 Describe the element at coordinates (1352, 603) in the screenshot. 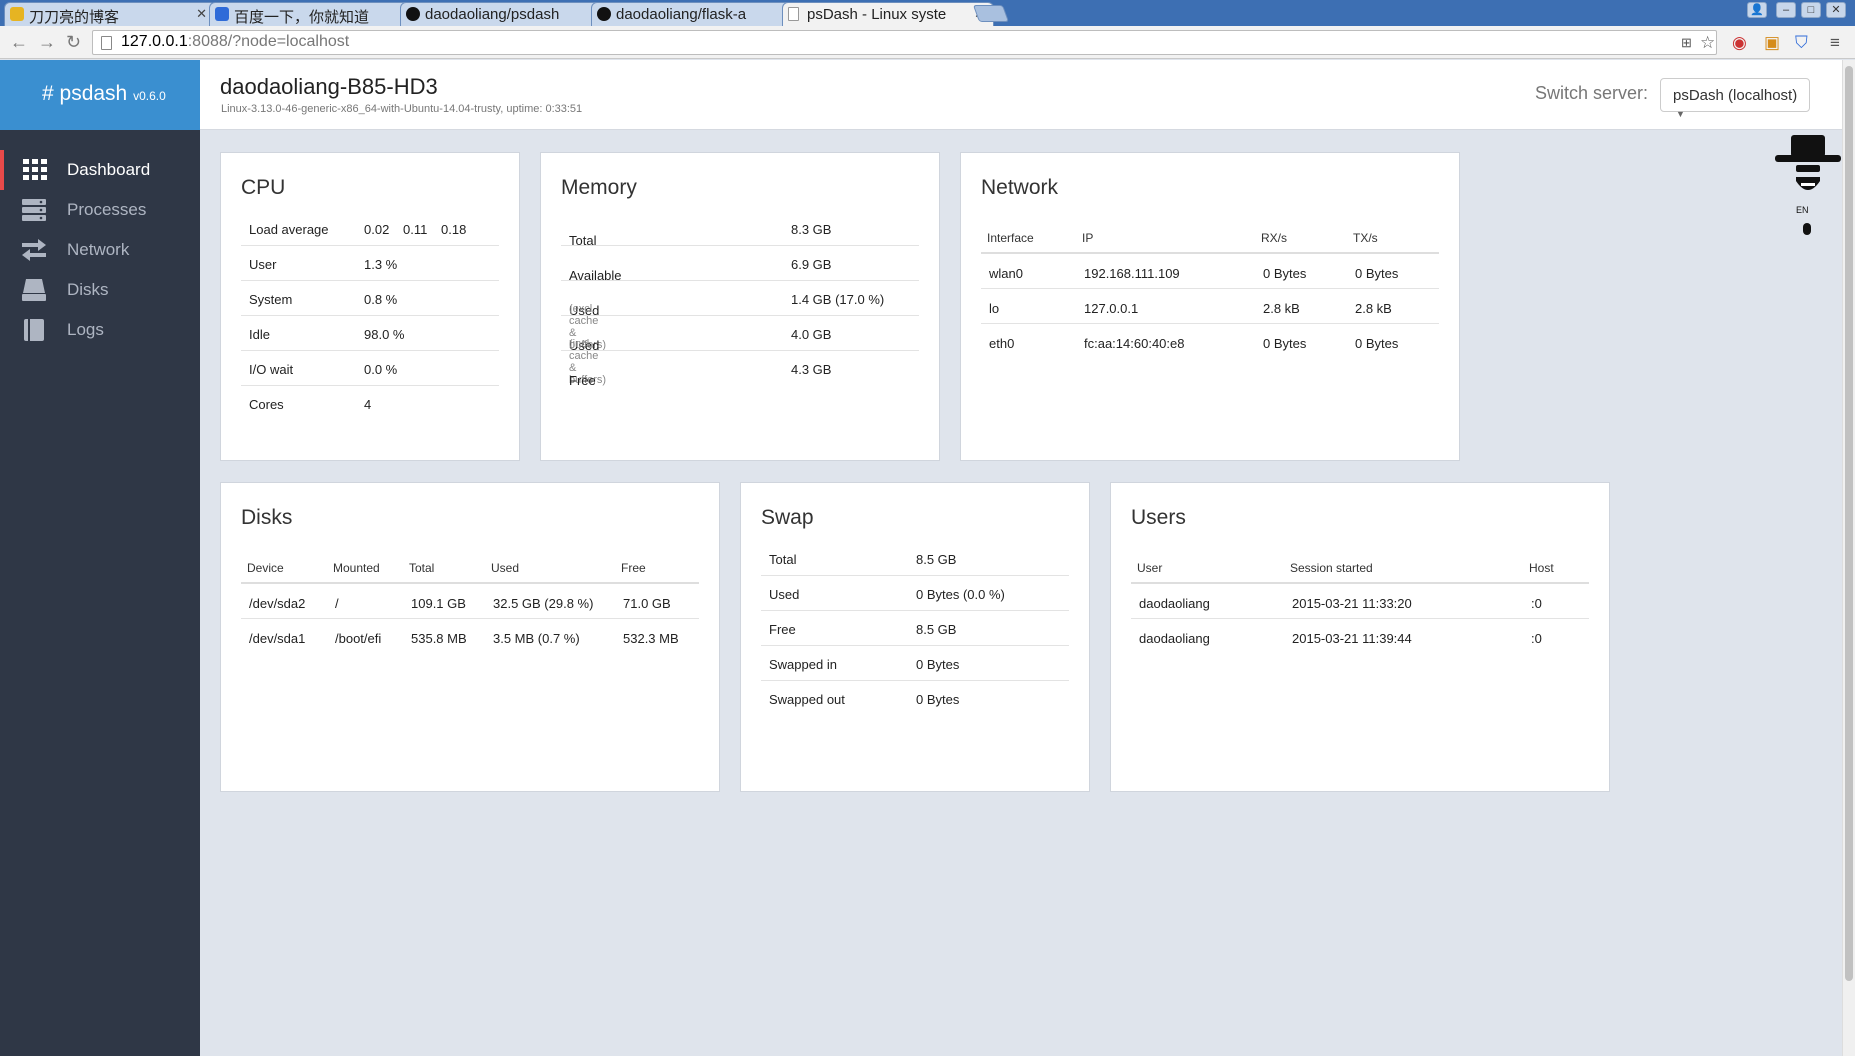

I see `cell-session-started: 2015-03-21 11:33:20` at that location.